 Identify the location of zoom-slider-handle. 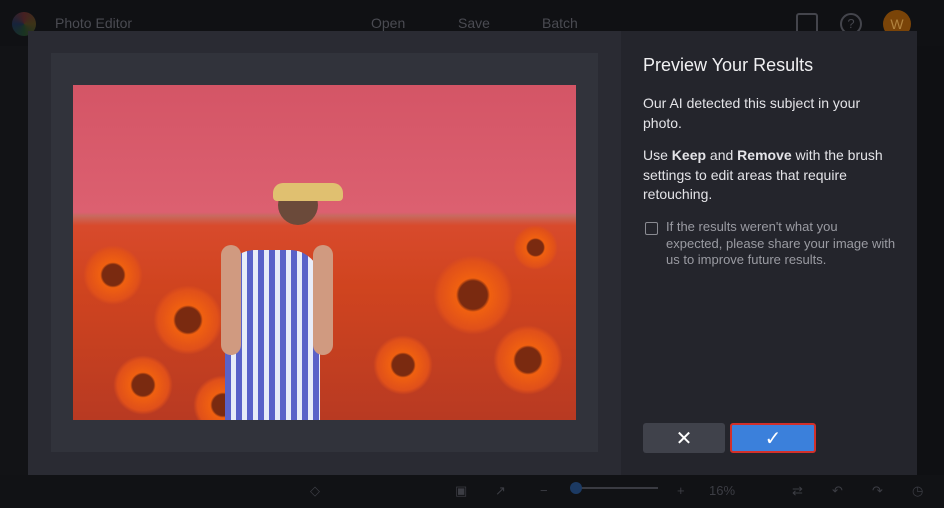
(576, 488).